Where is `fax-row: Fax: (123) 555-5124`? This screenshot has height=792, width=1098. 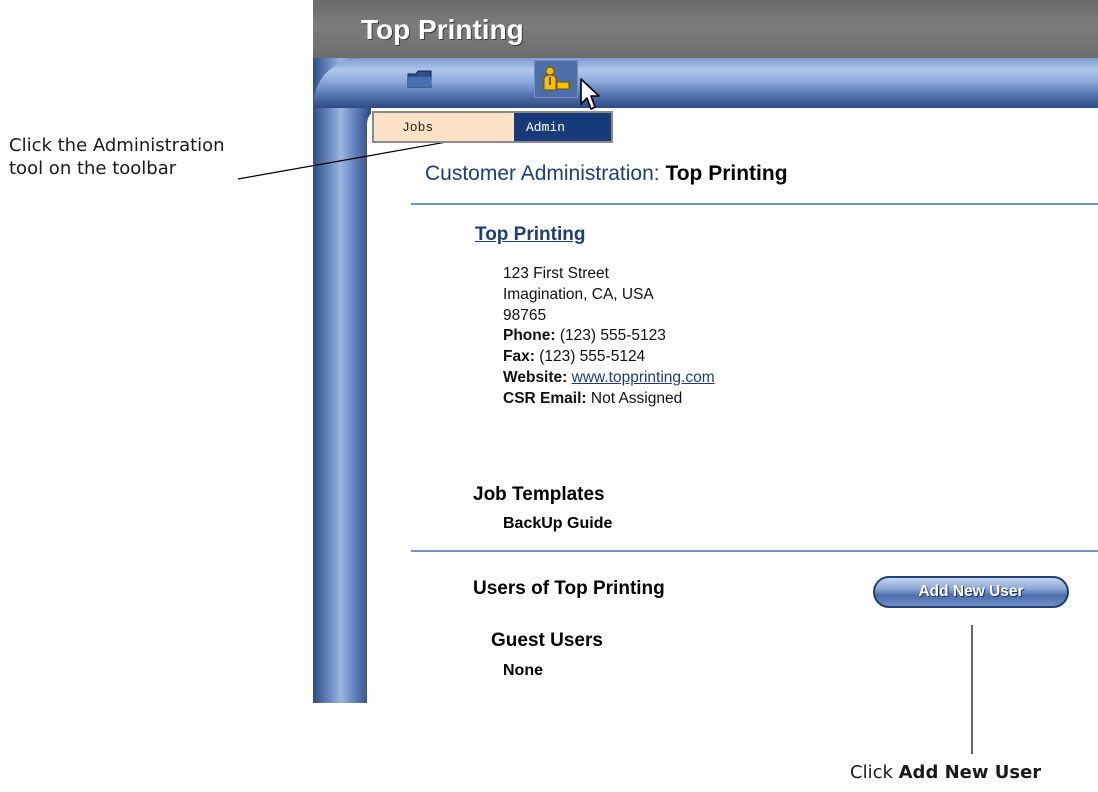
fax-row: Fax: (123) 555-5124 is located at coordinates (609, 357).